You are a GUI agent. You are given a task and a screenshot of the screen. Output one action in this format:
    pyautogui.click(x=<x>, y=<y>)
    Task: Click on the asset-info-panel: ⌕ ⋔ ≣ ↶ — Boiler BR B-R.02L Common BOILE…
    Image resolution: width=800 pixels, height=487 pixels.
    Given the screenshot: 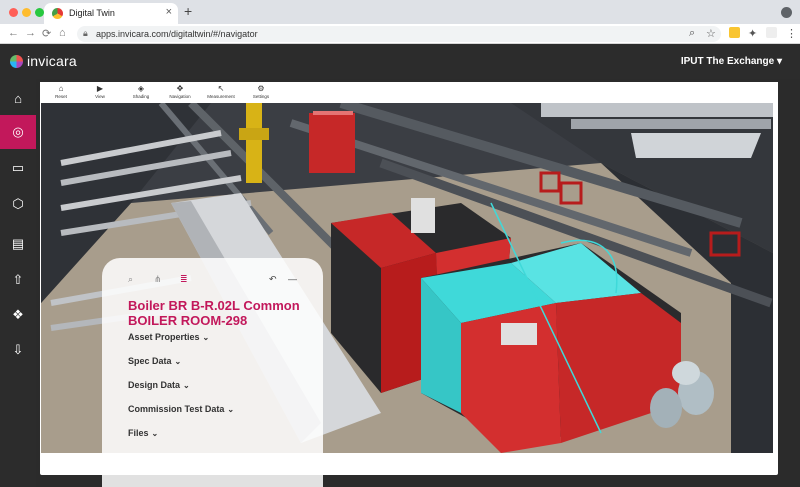 What is the action you would take?
    pyautogui.click(x=212, y=372)
    